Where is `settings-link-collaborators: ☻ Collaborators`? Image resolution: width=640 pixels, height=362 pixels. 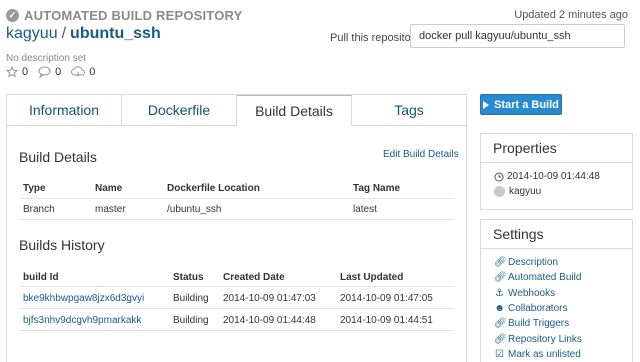
settings-link-collaborators: ☻ Collaborators is located at coordinates (538, 308).